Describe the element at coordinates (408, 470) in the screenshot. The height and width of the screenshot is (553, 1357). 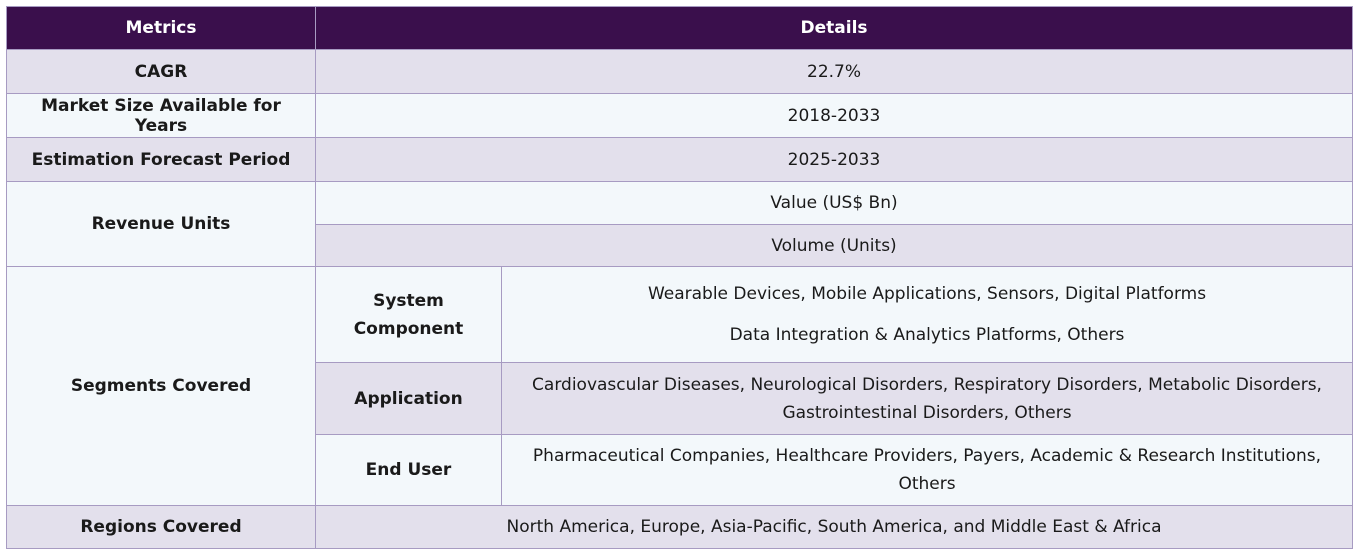
I see `segment-name-end-user: End User` at that location.